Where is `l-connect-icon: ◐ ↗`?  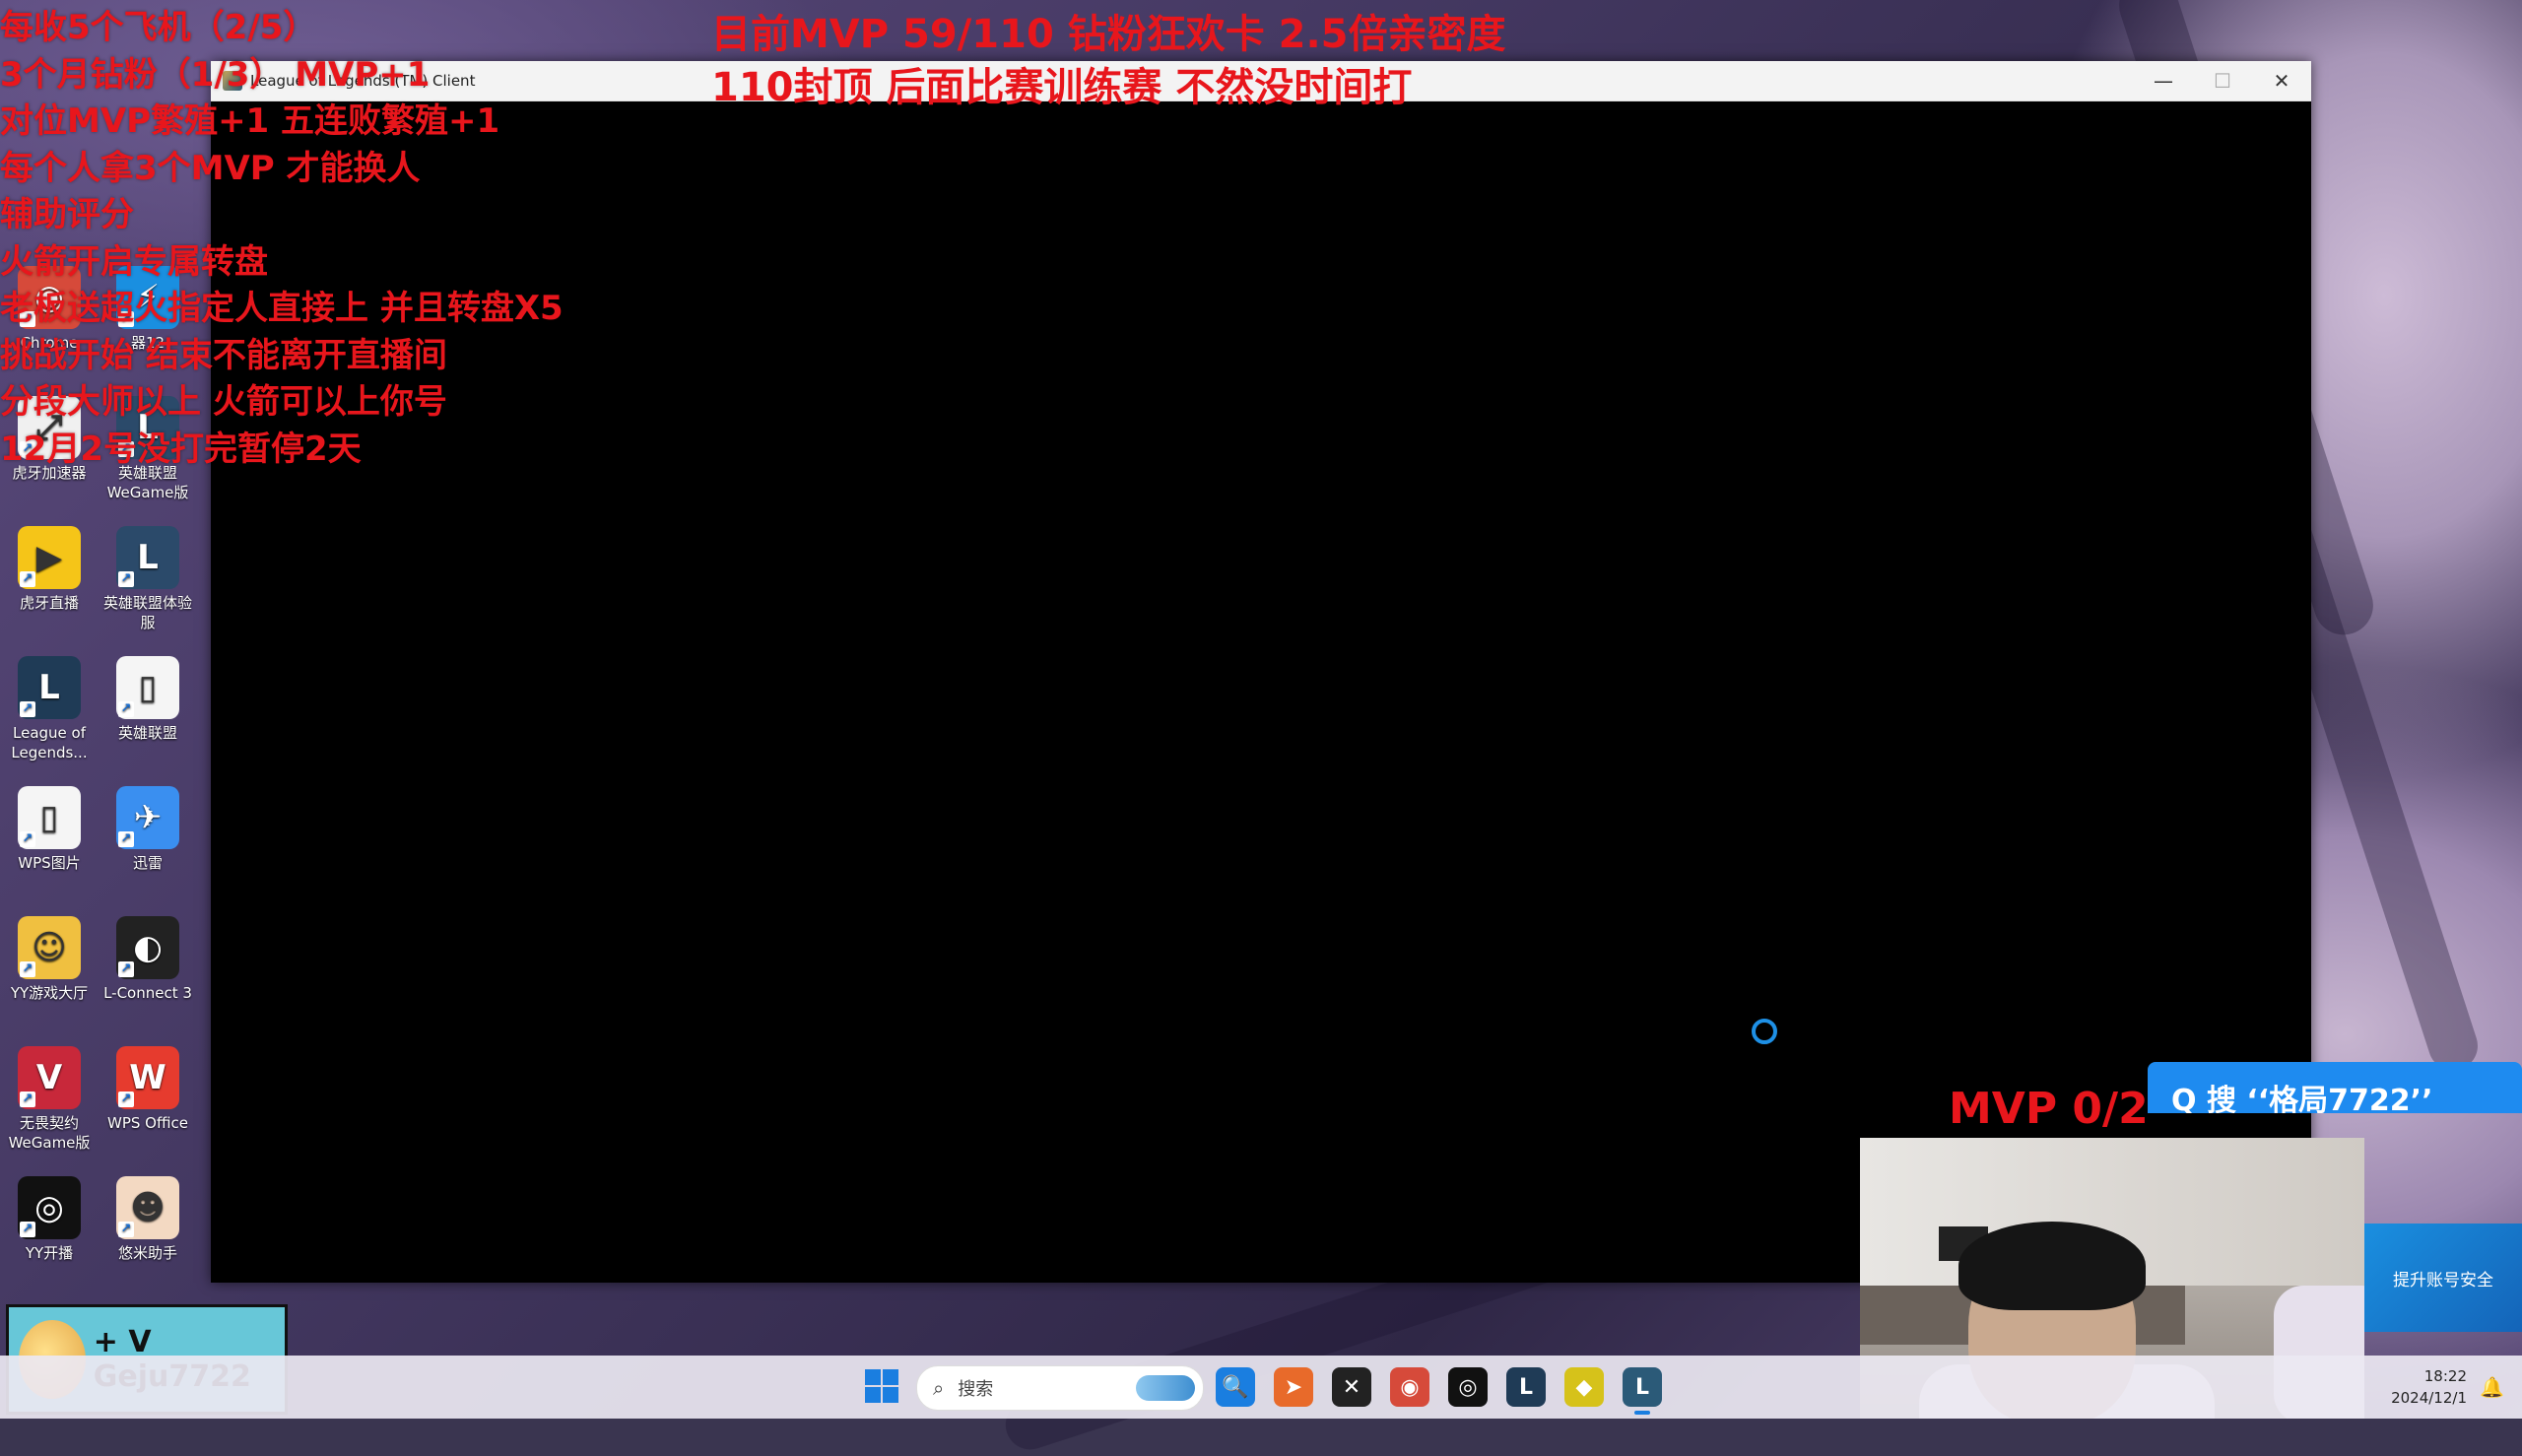
l-connect-icon: ◐ ↗ is located at coordinates (147, 947).